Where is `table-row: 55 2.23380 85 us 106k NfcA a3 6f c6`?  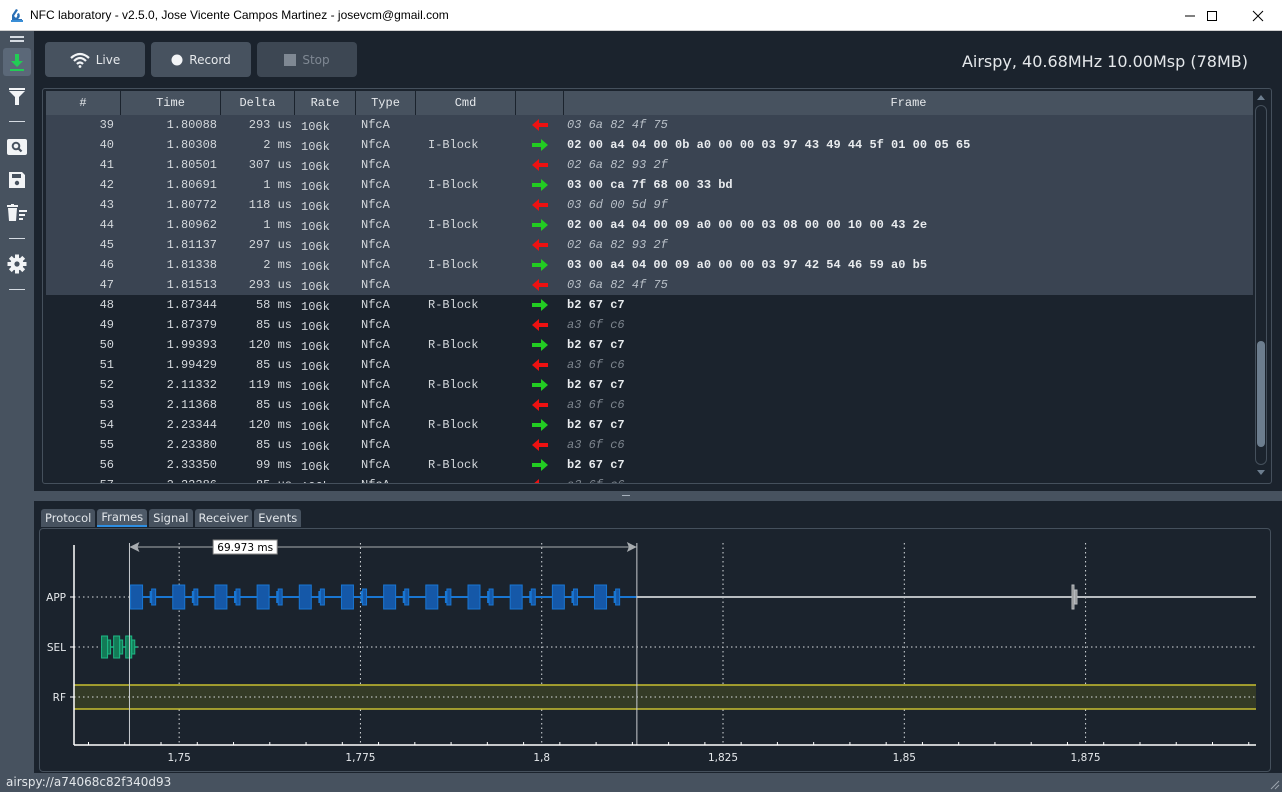 table-row: 55 2.23380 85 us 106k NfcA a3 6f c6 is located at coordinates (649, 445).